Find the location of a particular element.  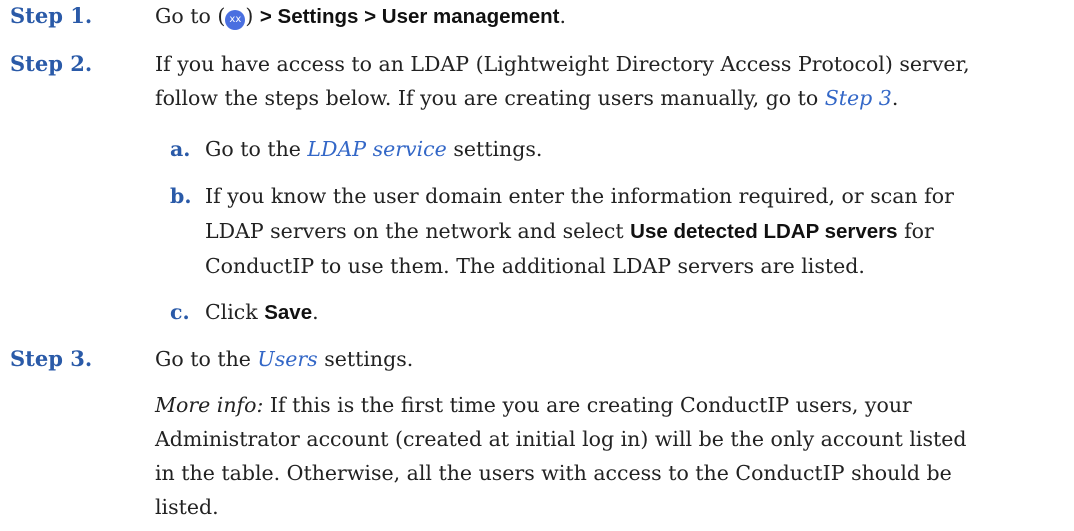

step-3-label: Step 3. is located at coordinates (51, 358).